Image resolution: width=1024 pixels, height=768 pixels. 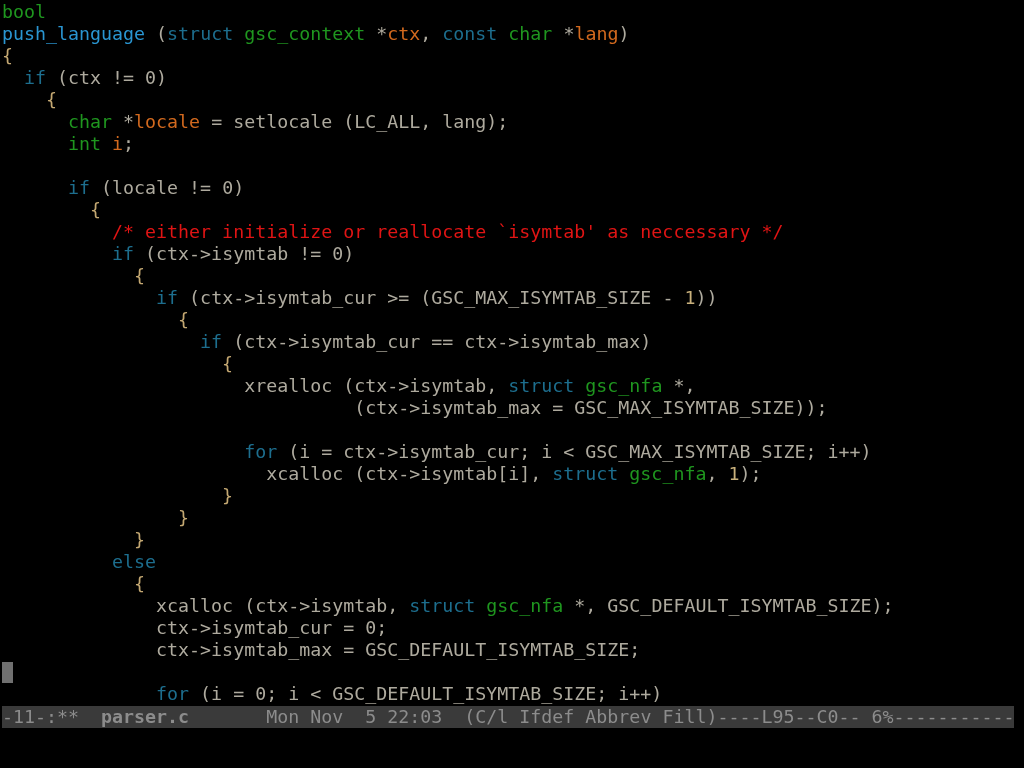 What do you see at coordinates (134, 562) in the screenshot?
I see `code-line: else` at bounding box center [134, 562].